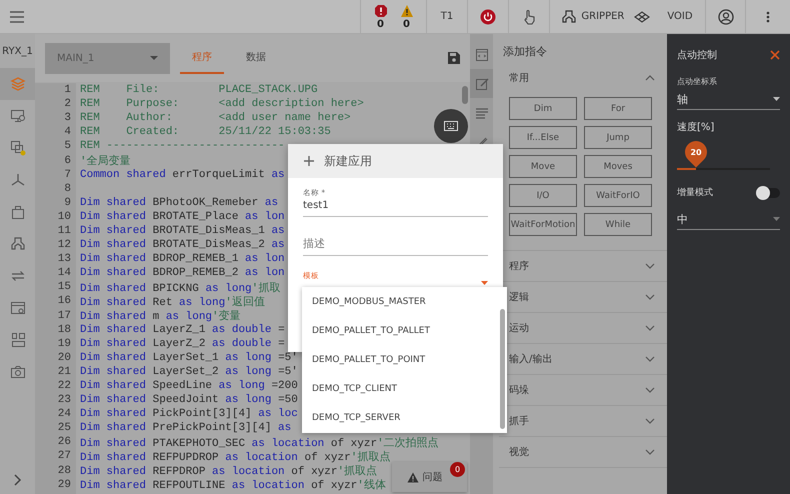  What do you see at coordinates (543, 108) in the screenshot?
I see `instruction-button: Dim` at bounding box center [543, 108].